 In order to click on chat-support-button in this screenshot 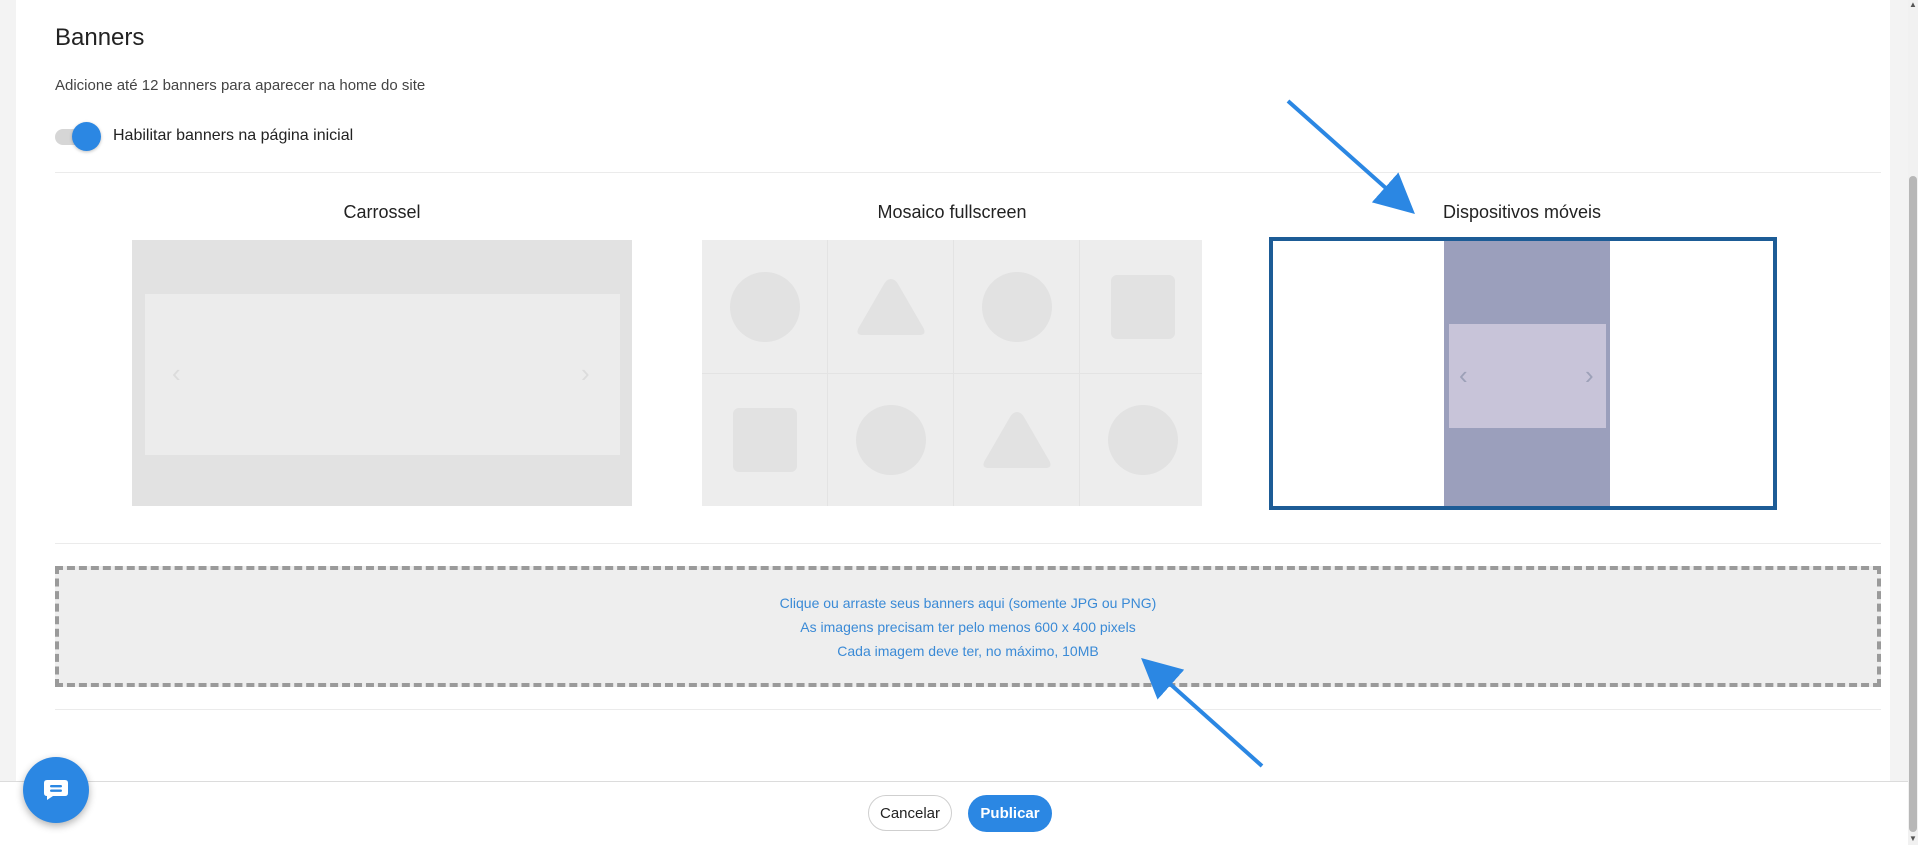, I will do `click(56, 790)`.